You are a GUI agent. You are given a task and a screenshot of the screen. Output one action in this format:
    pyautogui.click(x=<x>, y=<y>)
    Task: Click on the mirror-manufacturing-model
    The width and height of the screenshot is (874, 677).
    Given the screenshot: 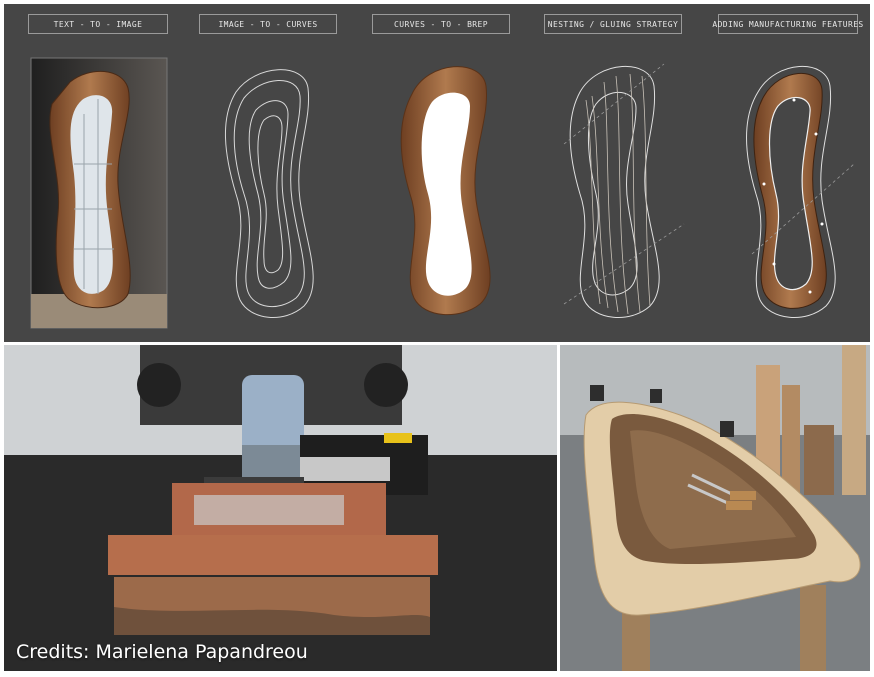 What is the action you would take?
    pyautogui.click(x=800, y=191)
    